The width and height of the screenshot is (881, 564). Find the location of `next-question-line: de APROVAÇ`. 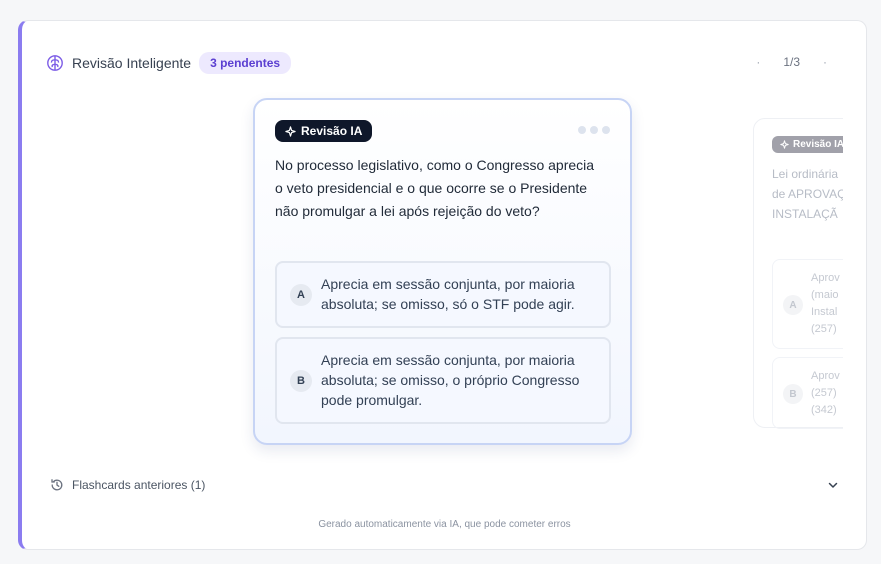

next-question-line: de APROVAÇ is located at coordinates (807, 194).